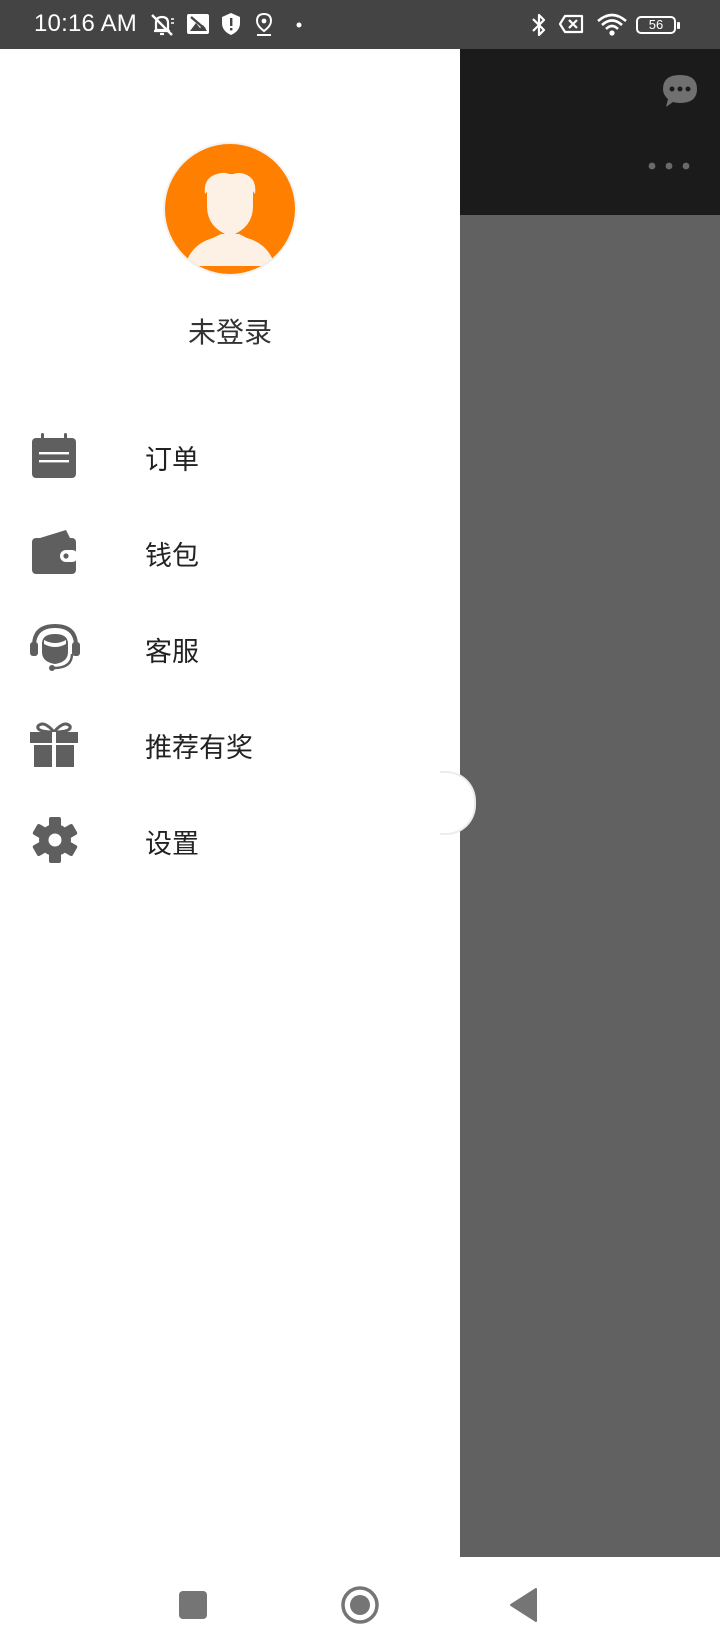  Describe the element at coordinates (54, 455) in the screenshot. I see `calendar-icon` at that location.